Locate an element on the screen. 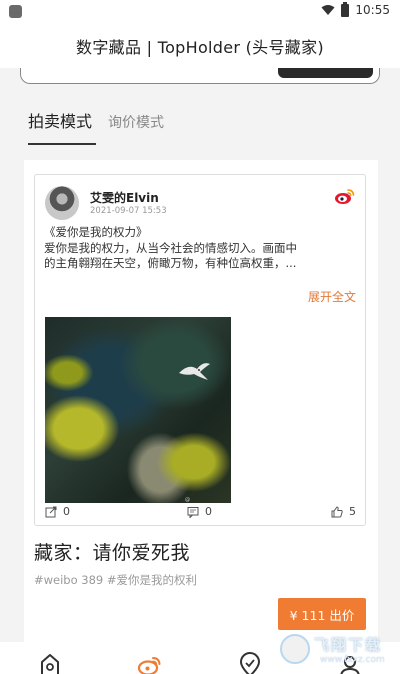  comment-count: 0 is located at coordinates (208, 511).